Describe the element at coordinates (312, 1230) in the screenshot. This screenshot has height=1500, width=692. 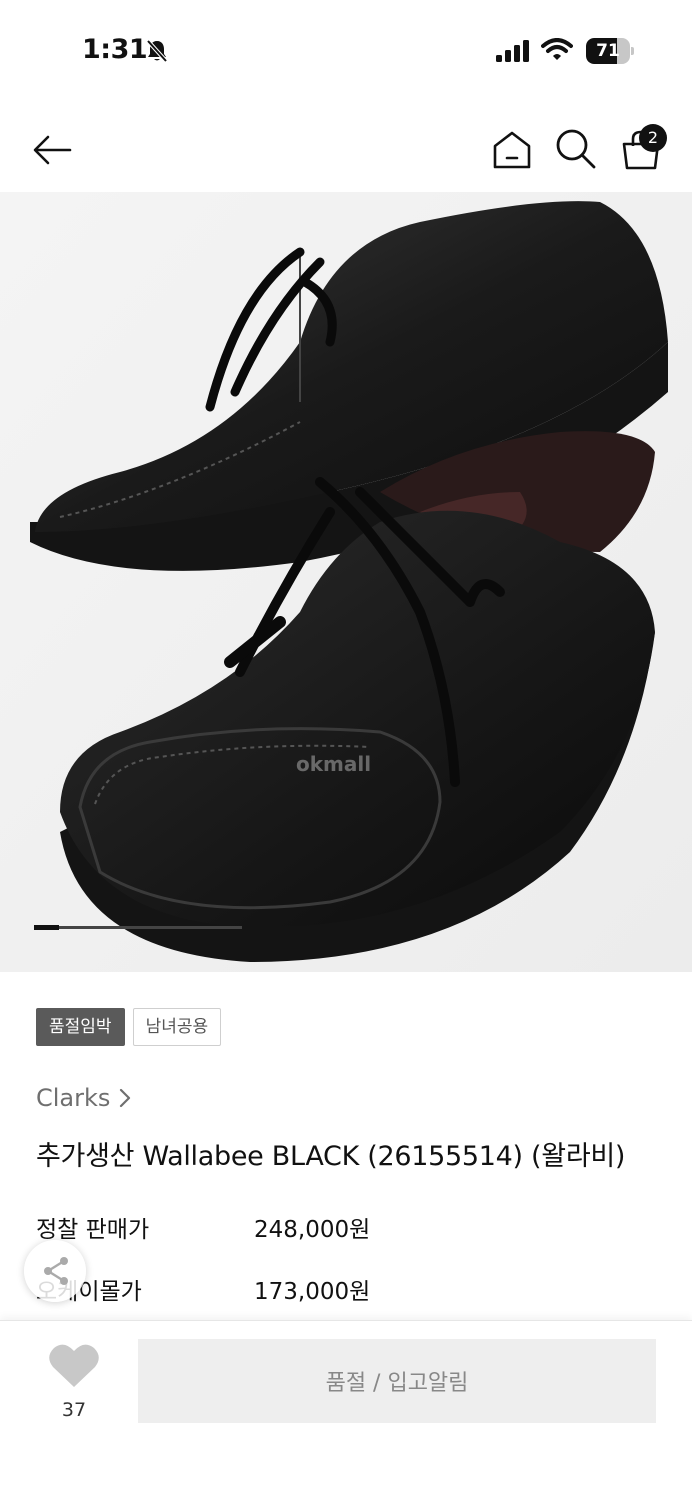
I see `list-price-value: 248,000원` at that location.